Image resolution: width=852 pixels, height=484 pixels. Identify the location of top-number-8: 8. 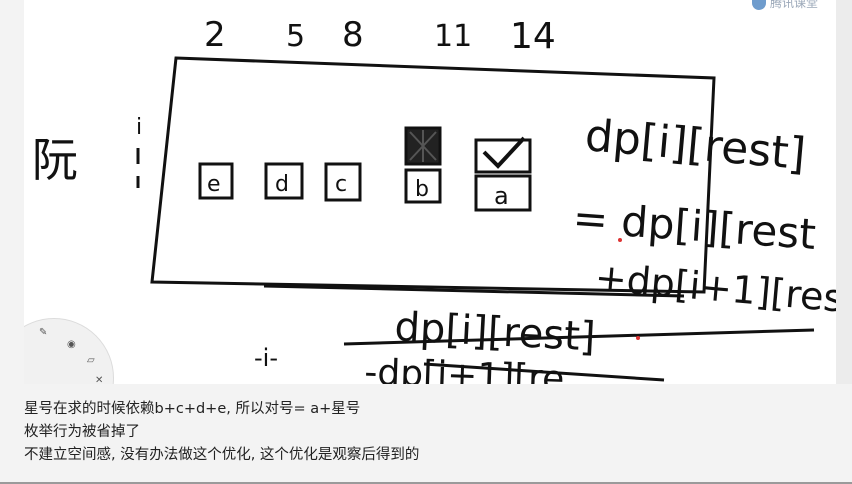
(353, 35).